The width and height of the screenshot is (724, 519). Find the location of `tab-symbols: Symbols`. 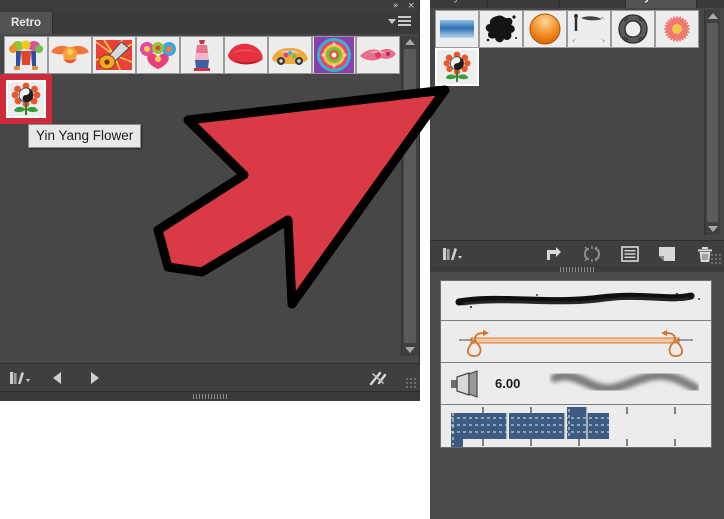

tab-symbols: Symbols is located at coordinates (661, 4).